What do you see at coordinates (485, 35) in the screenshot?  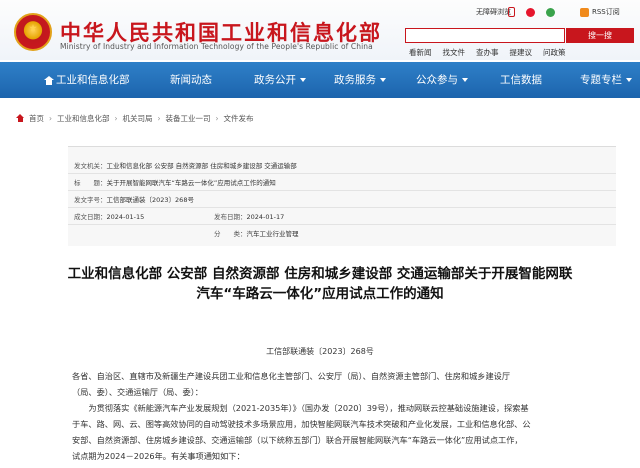 I see `search-input` at bounding box center [485, 35].